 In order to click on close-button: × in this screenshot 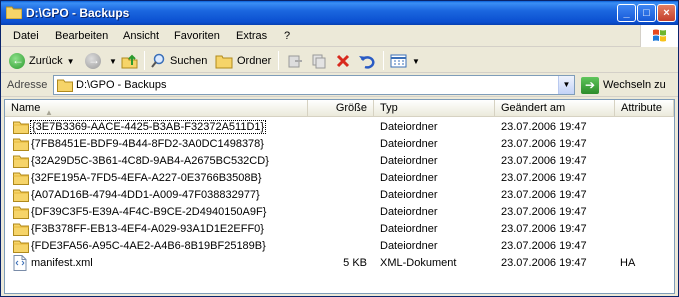, I will do `click(666, 13)`.